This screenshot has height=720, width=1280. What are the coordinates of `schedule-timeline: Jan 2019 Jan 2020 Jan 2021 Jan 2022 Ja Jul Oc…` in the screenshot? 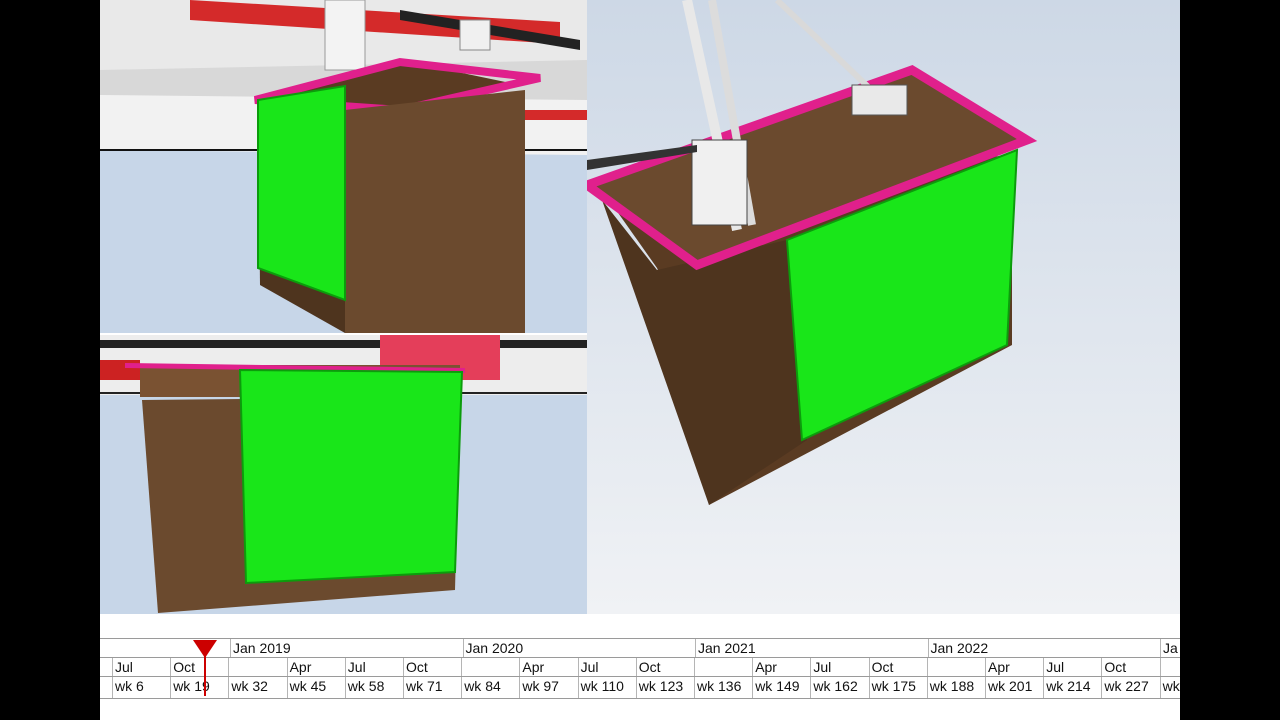 It's located at (640, 667).